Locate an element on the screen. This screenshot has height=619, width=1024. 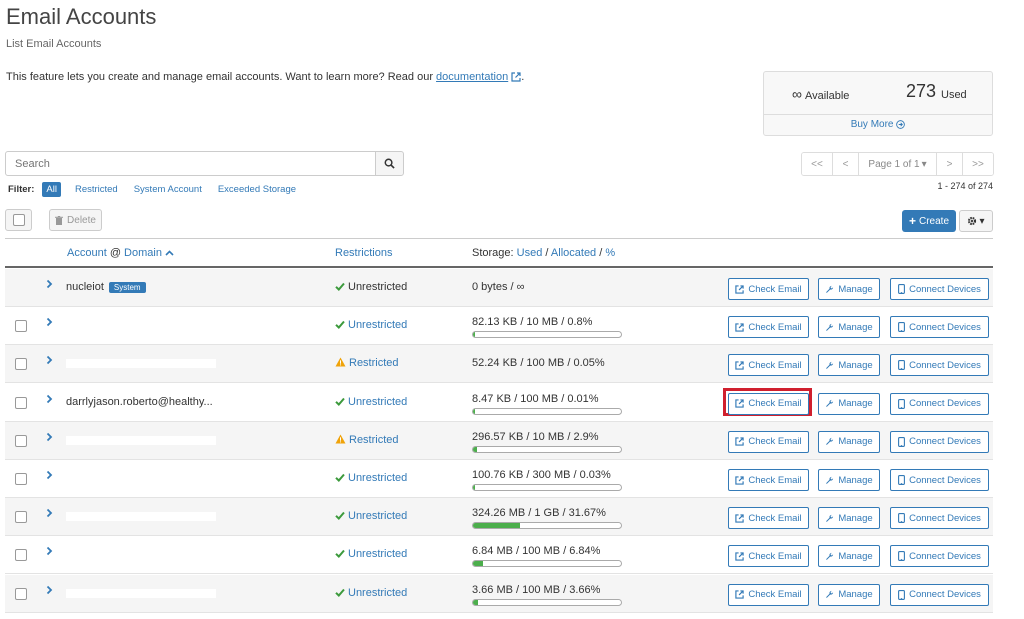
manage-label: Manage is located at coordinates (855, 518).